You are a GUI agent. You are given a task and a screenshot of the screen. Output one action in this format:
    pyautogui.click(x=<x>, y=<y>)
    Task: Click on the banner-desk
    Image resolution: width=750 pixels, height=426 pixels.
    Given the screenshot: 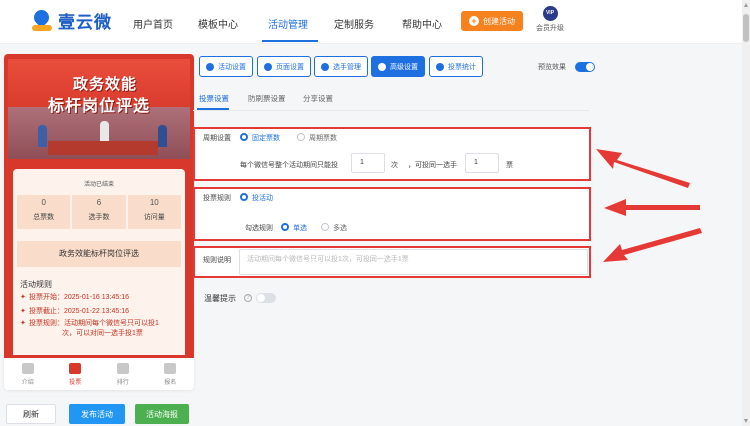 What is the action you would take?
    pyautogui.click(x=103, y=148)
    